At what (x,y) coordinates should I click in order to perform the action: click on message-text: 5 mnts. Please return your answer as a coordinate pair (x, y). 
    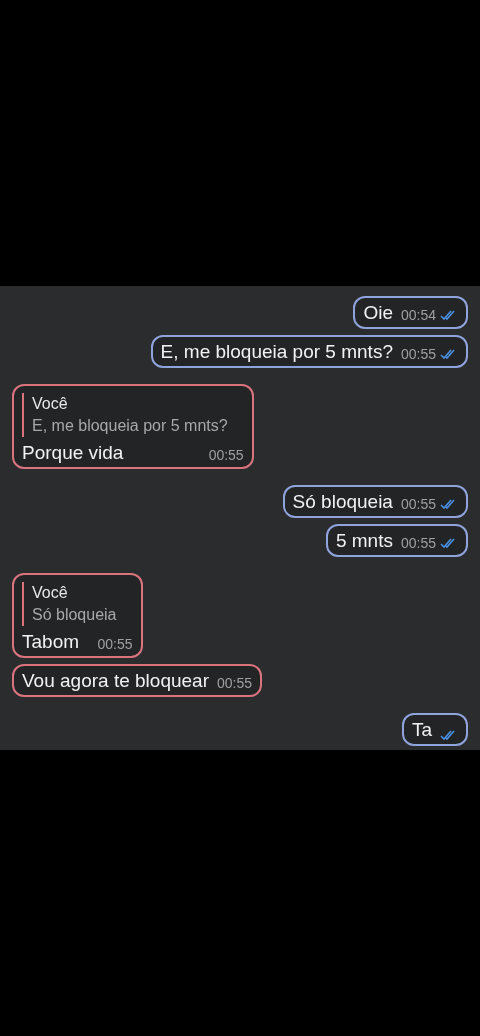
    Looking at the image, I should click on (364, 540).